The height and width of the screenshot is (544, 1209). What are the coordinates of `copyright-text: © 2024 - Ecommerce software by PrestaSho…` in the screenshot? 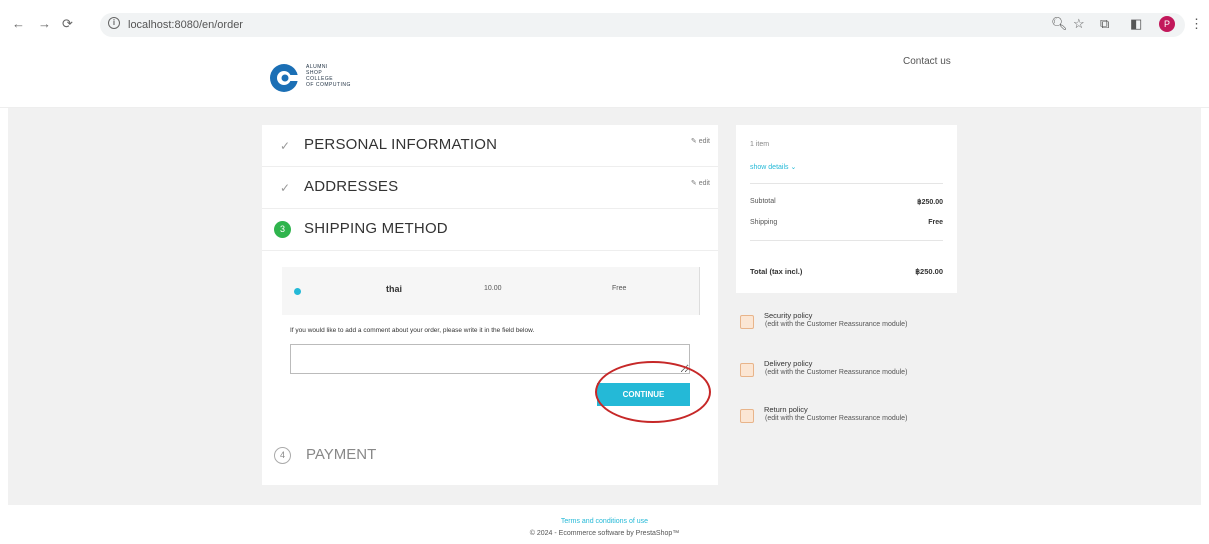 It's located at (604, 533).